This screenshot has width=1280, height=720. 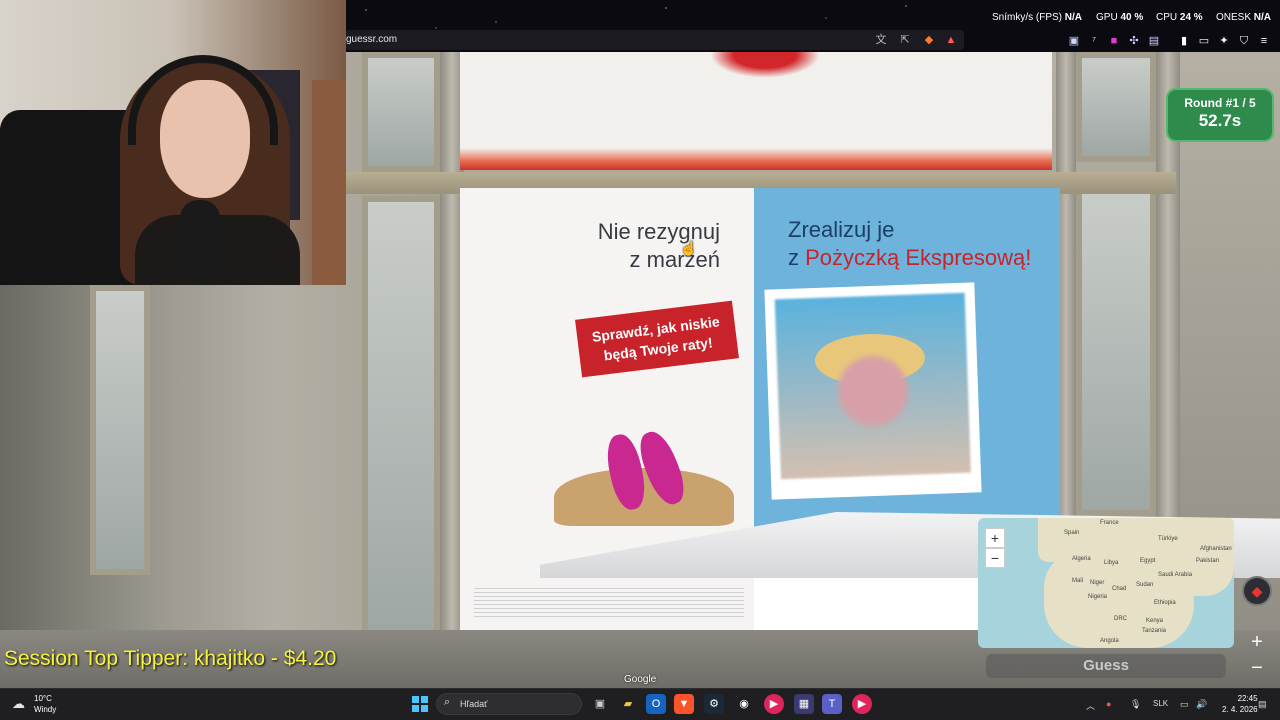 I want to click on poster-right-prefix: z, so click(x=797, y=257).